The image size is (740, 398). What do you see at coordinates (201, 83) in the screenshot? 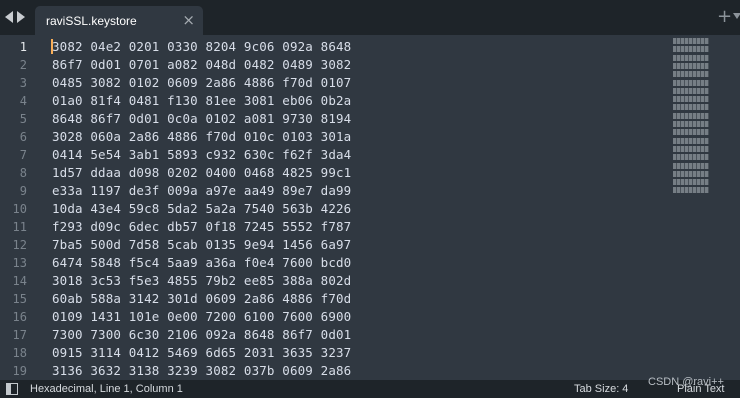
I see `code-line: 0485 3082 0102 0609 2a86 4886 f70d 0107` at bounding box center [201, 83].